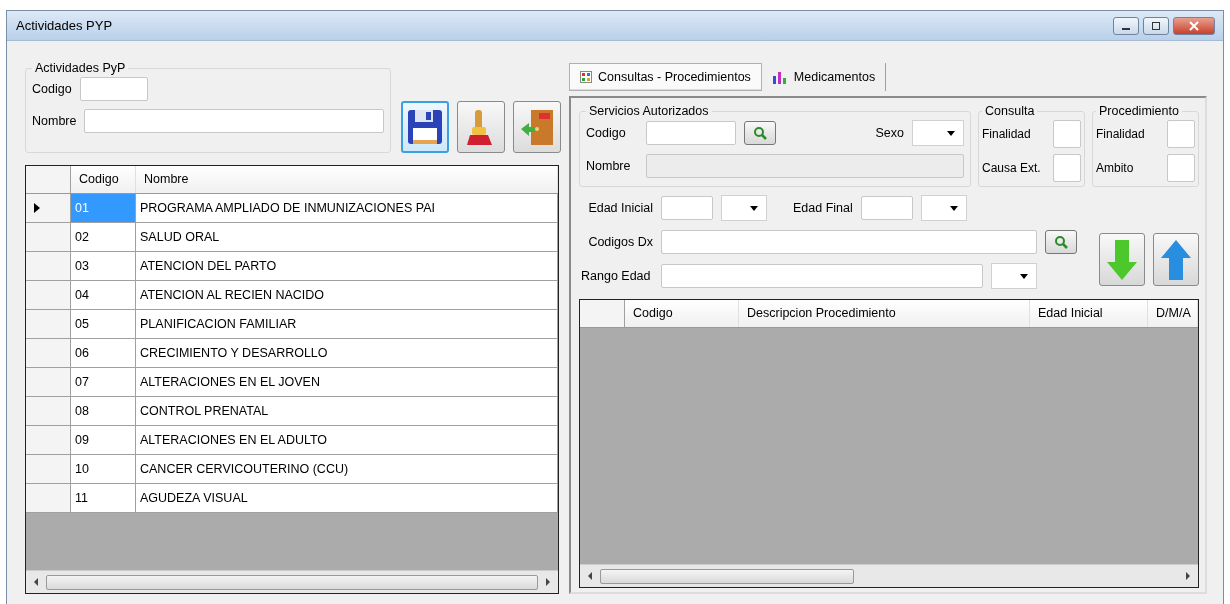 Image resolution: width=1230 pixels, height=604 pixels. Describe the element at coordinates (889, 133) in the screenshot. I see `field-label: Sexo` at that location.